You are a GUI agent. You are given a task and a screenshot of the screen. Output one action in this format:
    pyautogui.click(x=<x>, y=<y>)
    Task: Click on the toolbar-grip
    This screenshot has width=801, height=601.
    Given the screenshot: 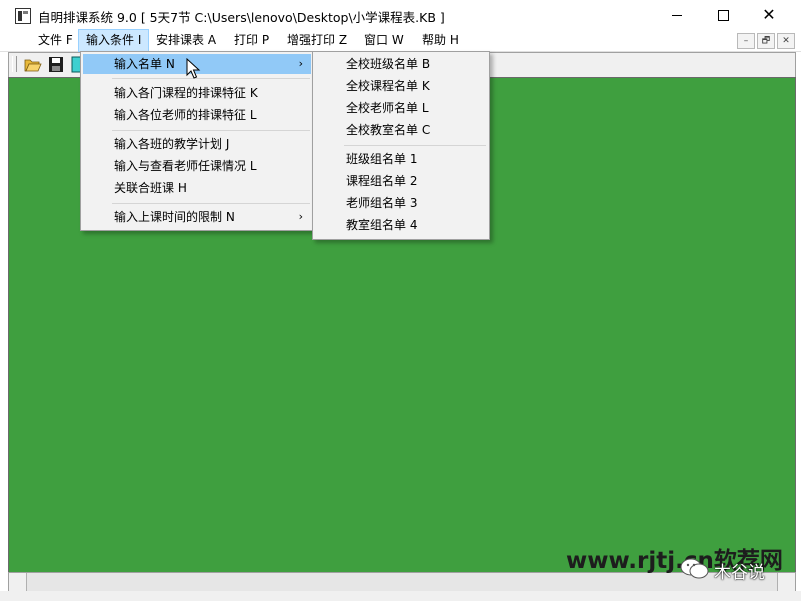 What is the action you would take?
    pyautogui.click(x=14, y=64)
    